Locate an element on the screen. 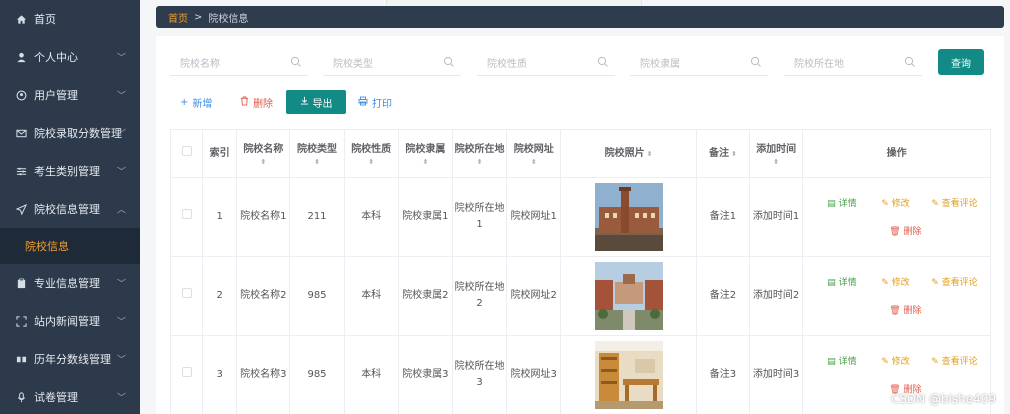  cell-note: 备注2 is located at coordinates (723, 296).